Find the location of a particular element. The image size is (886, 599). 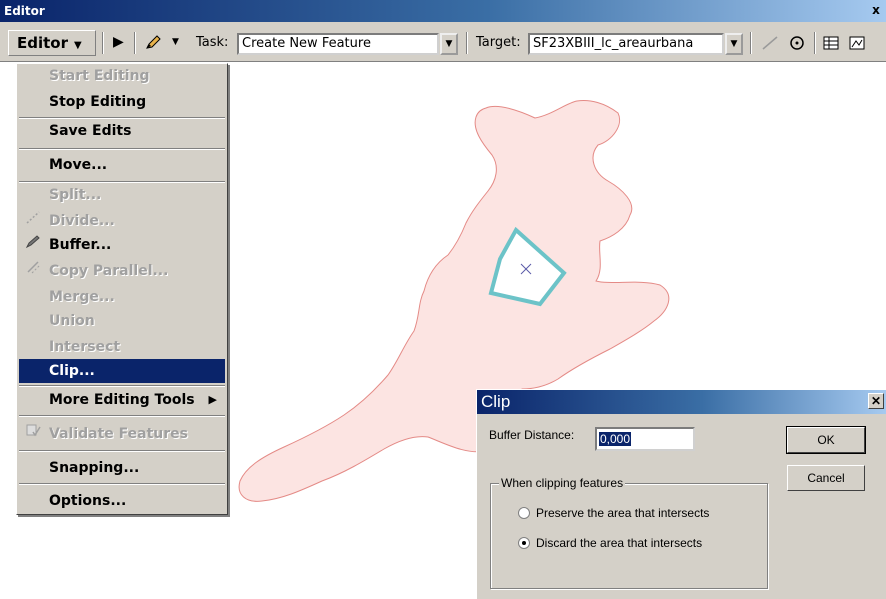

discard-area-label: Discard the area that intersects is located at coordinates (619, 543).